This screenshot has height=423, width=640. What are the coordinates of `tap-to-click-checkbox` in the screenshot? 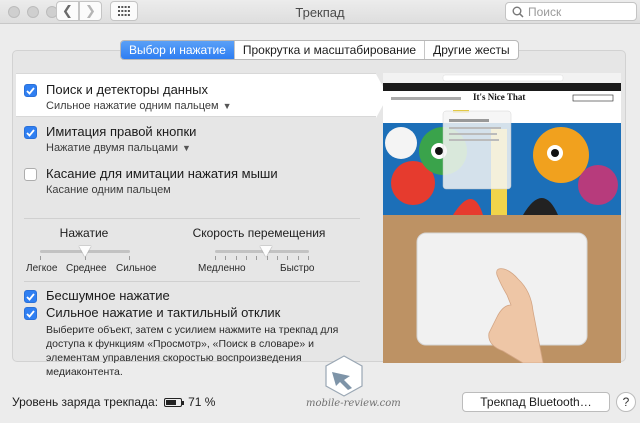 It's located at (30, 174).